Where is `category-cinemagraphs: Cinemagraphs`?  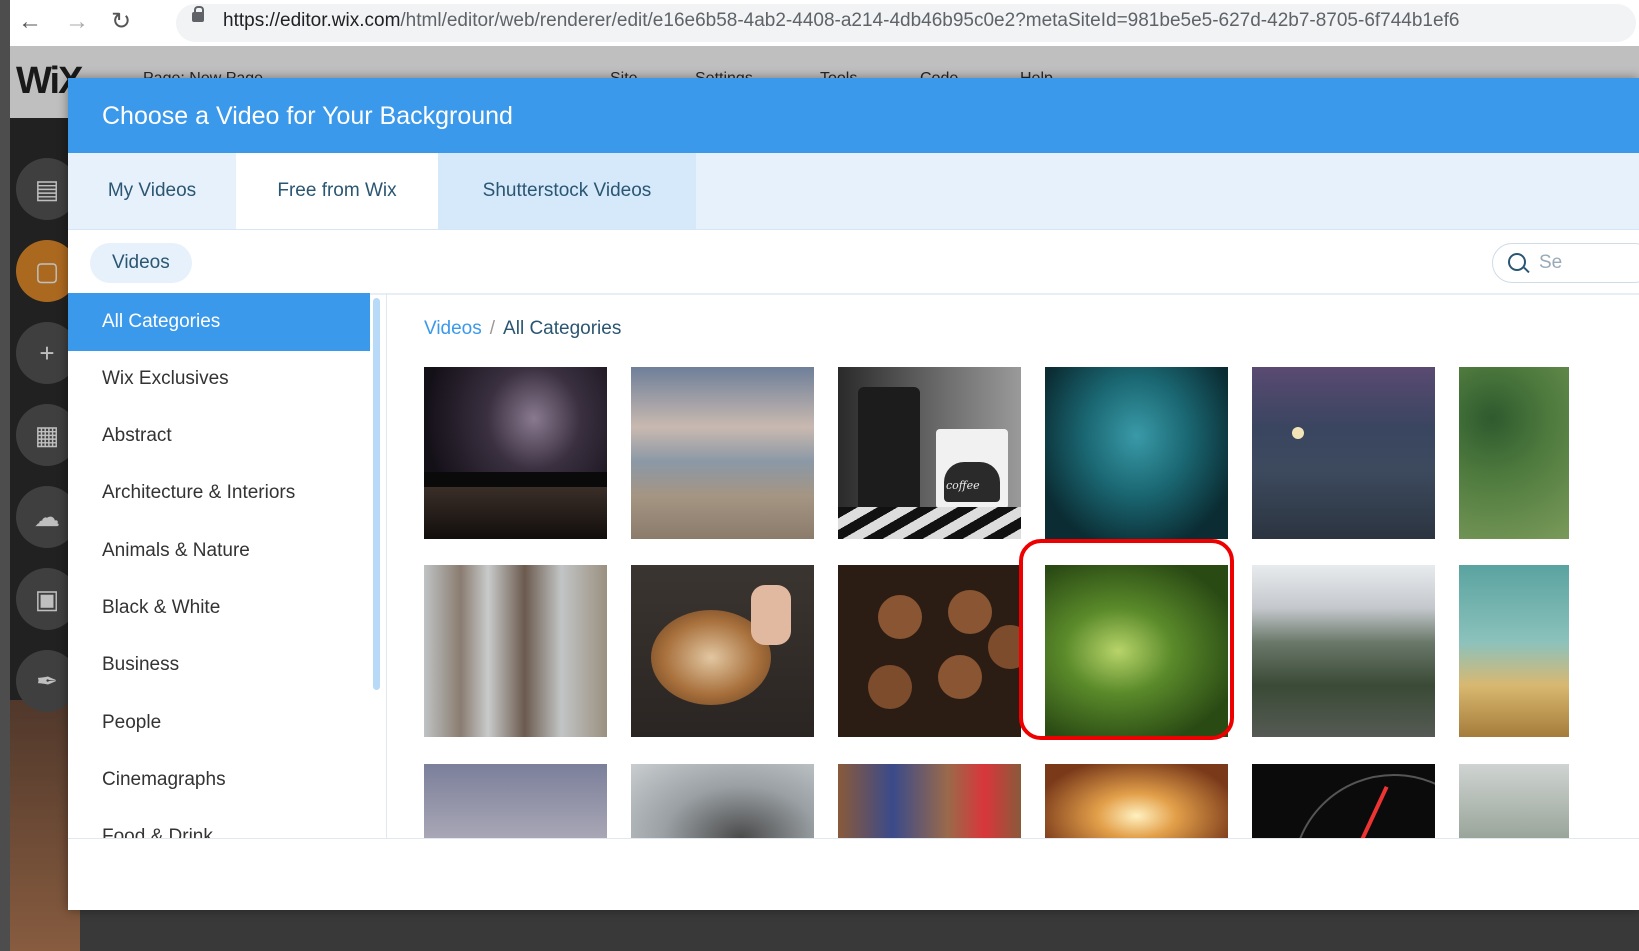 category-cinemagraphs: Cinemagraphs is located at coordinates (219, 780).